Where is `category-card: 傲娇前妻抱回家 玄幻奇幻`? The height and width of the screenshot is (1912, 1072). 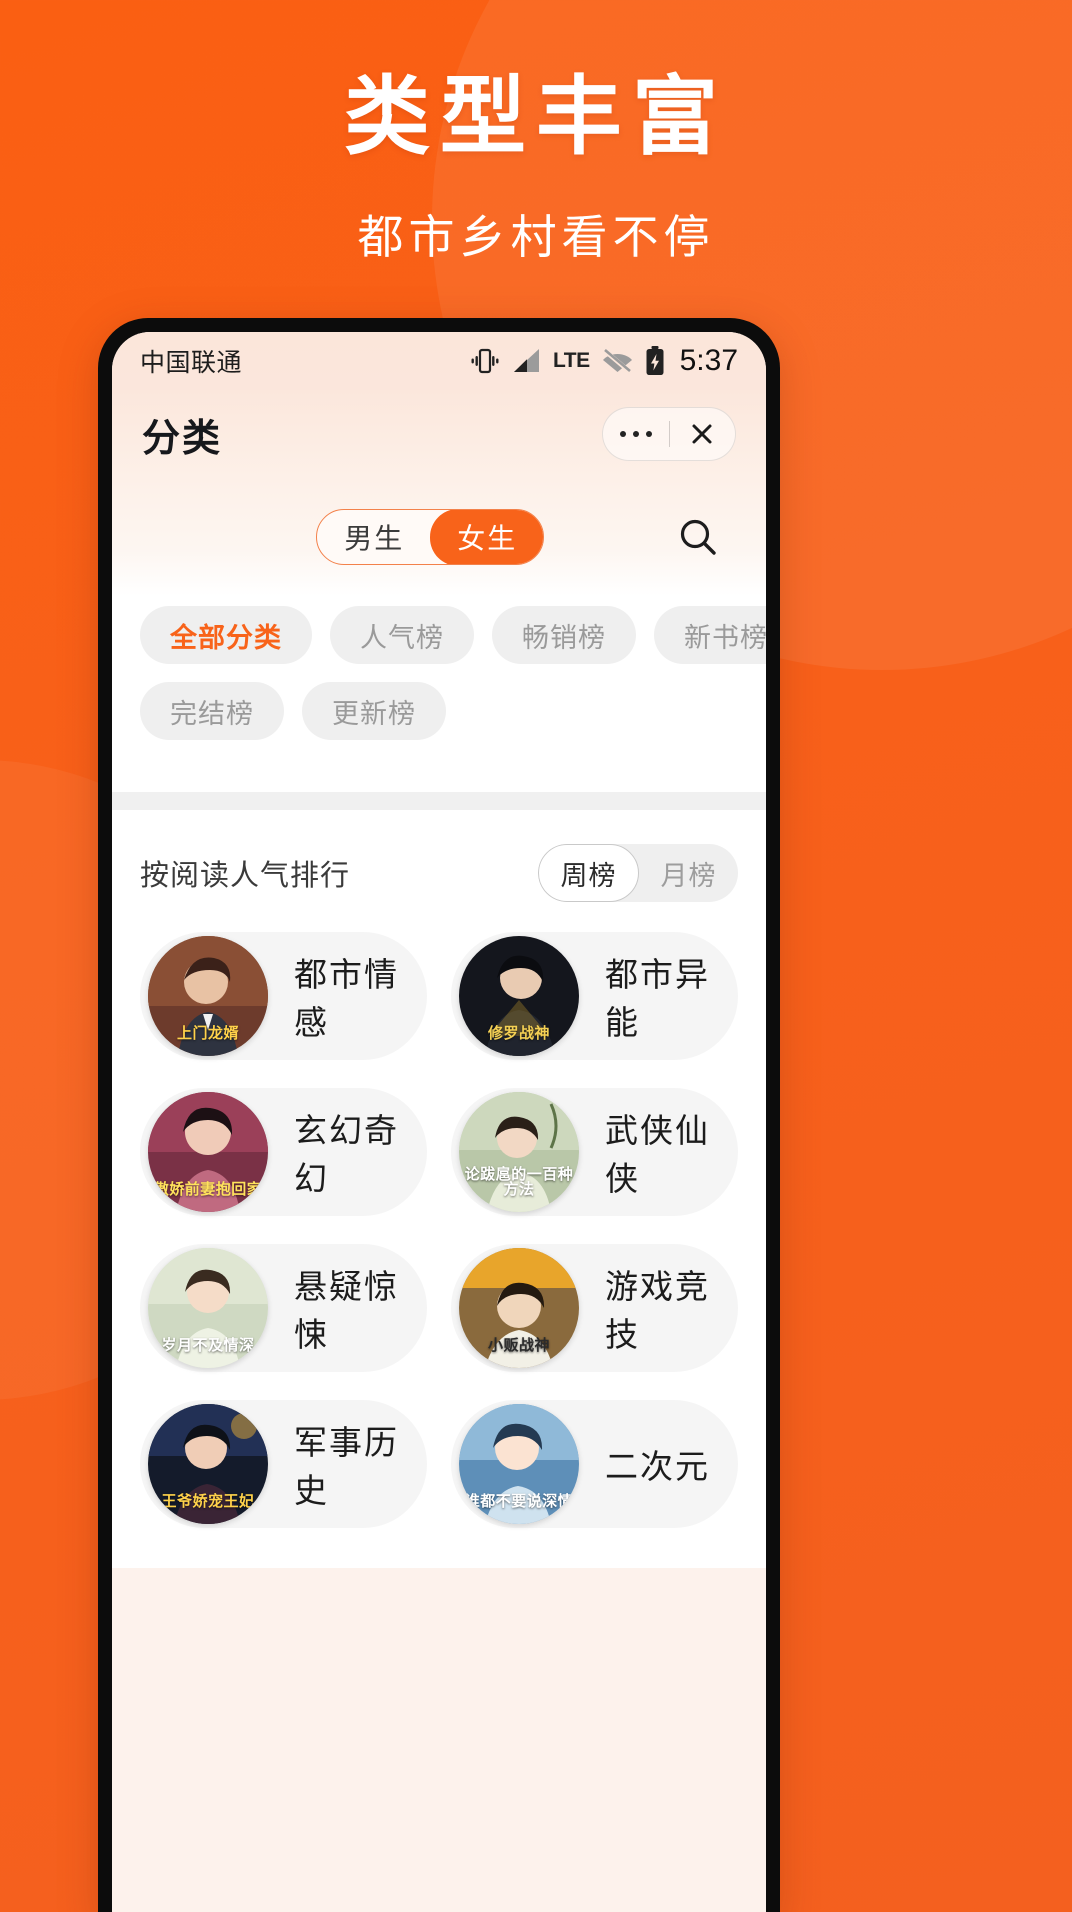 category-card: 傲娇前妻抱回家 玄幻奇幻 is located at coordinates (283, 1152).